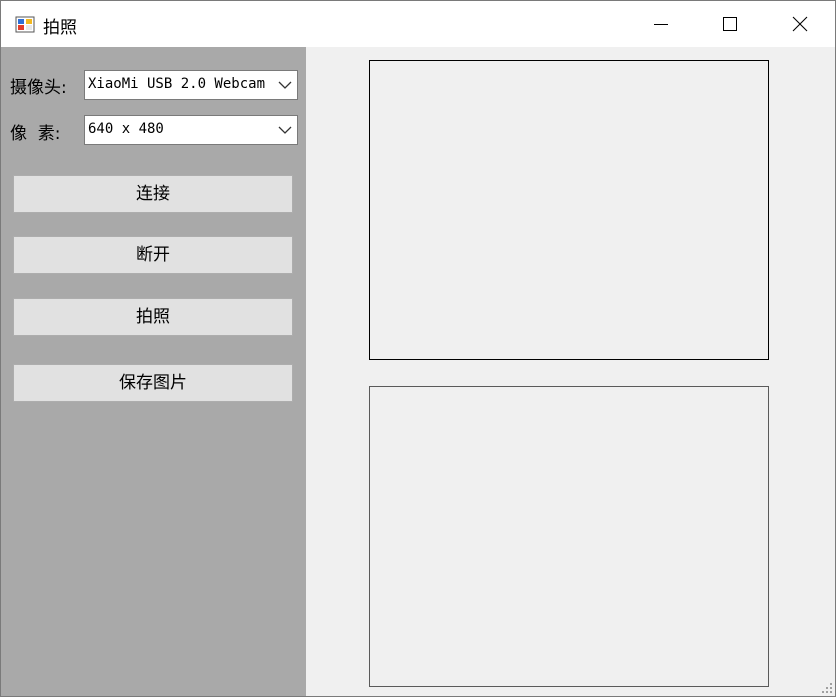 The image size is (836, 697). I want to click on minimize-button, so click(661, 24).